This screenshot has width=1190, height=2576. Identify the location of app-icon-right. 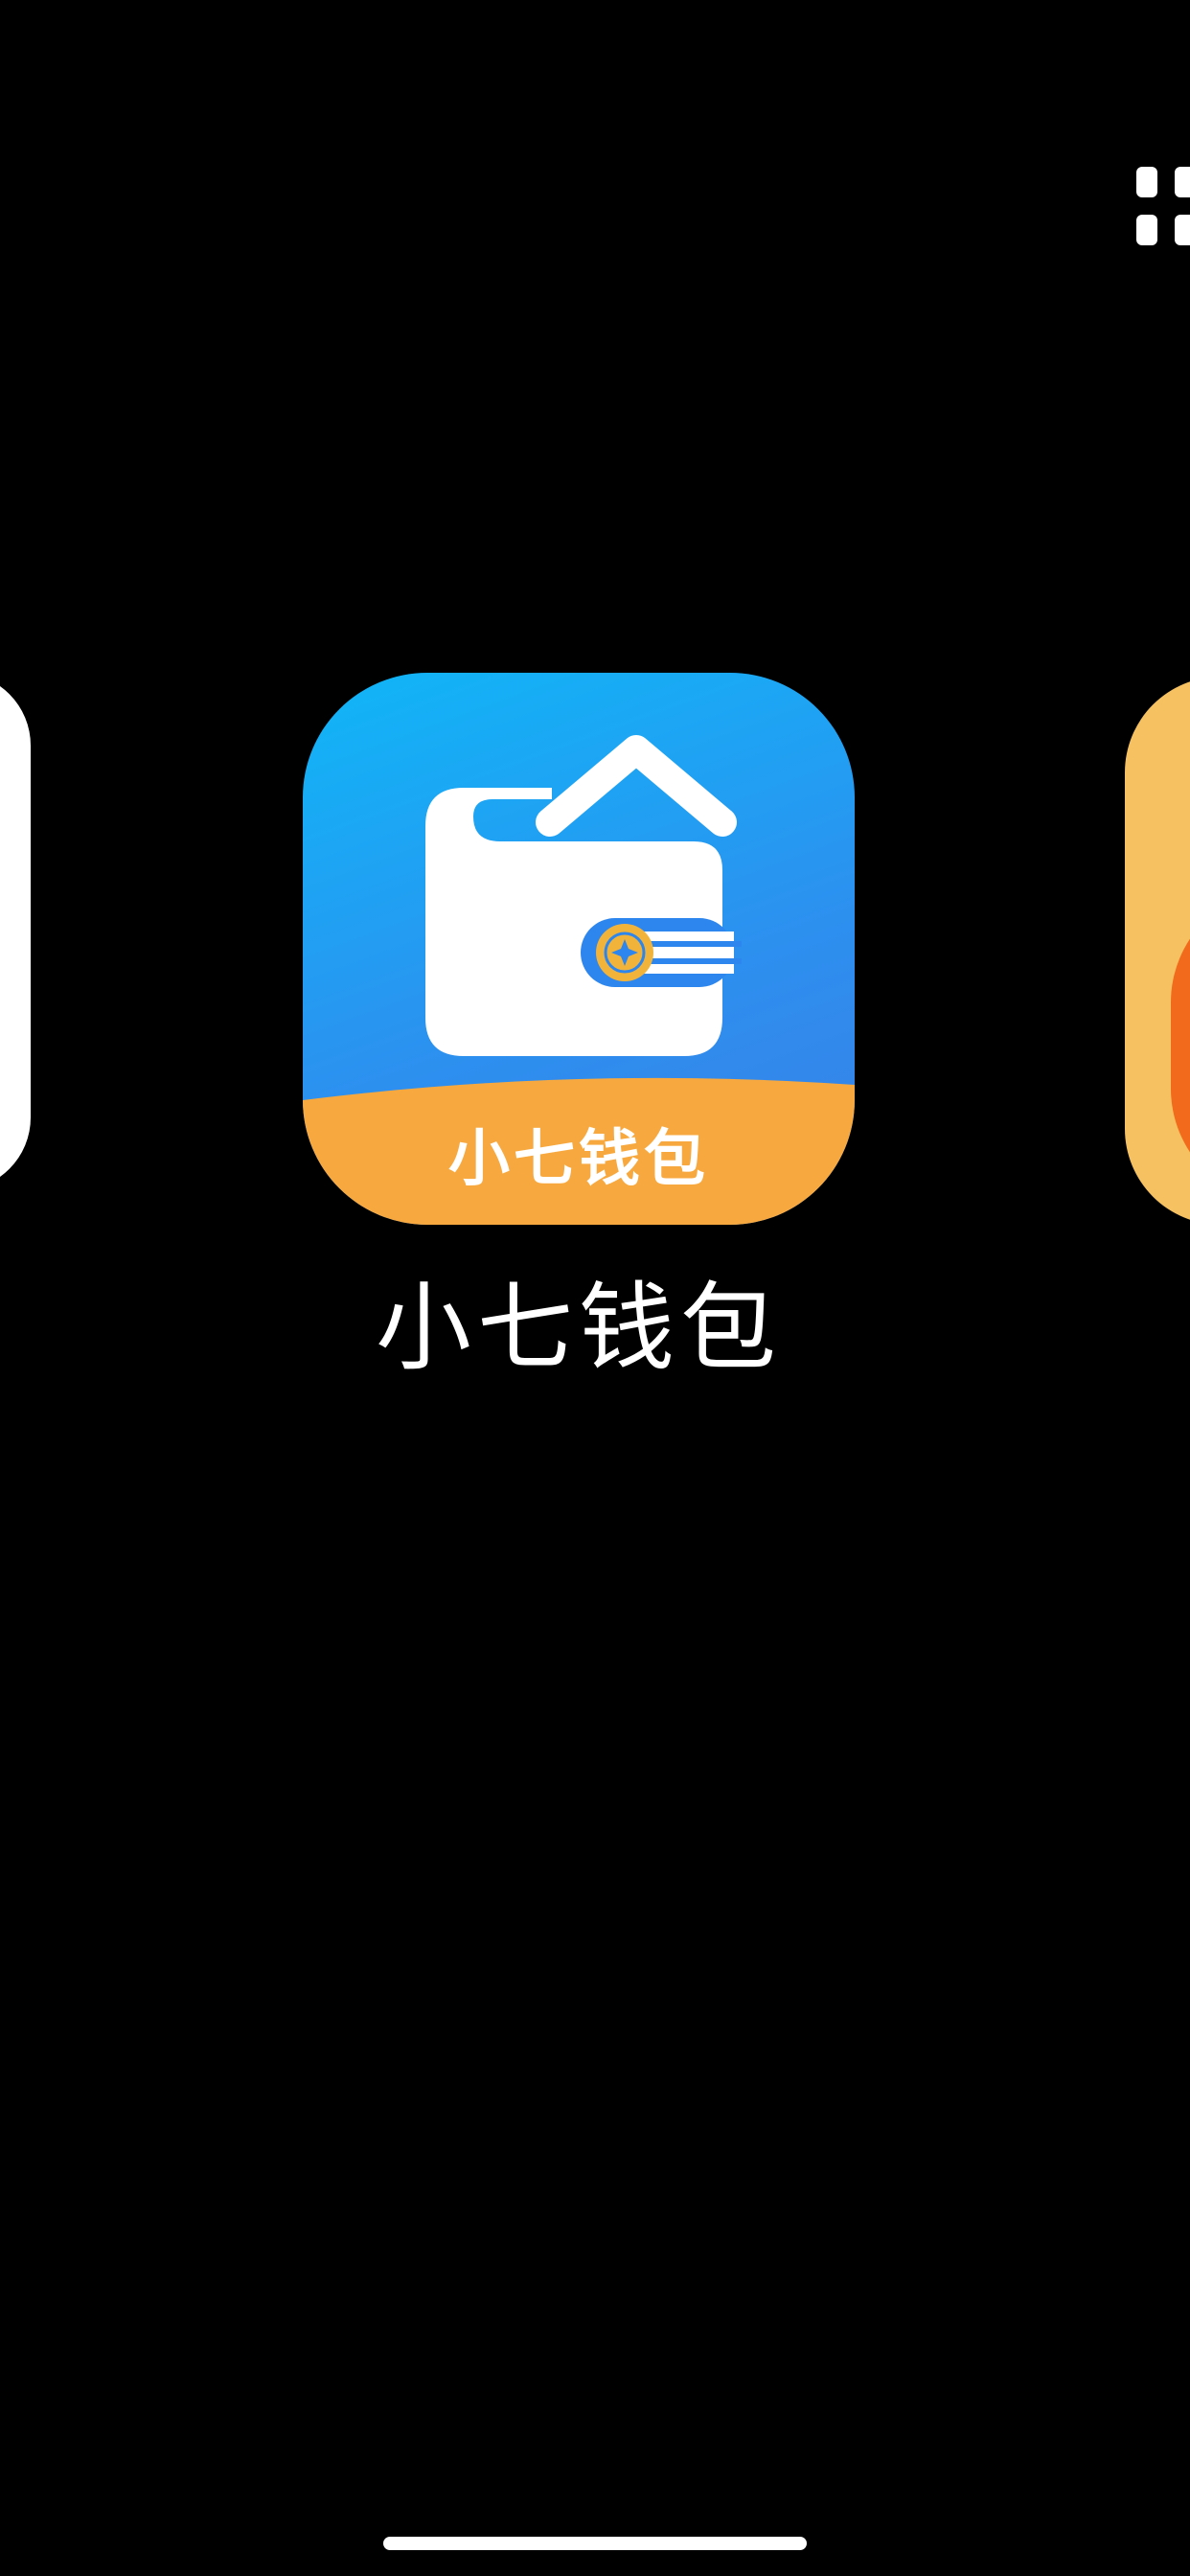
(1158, 951).